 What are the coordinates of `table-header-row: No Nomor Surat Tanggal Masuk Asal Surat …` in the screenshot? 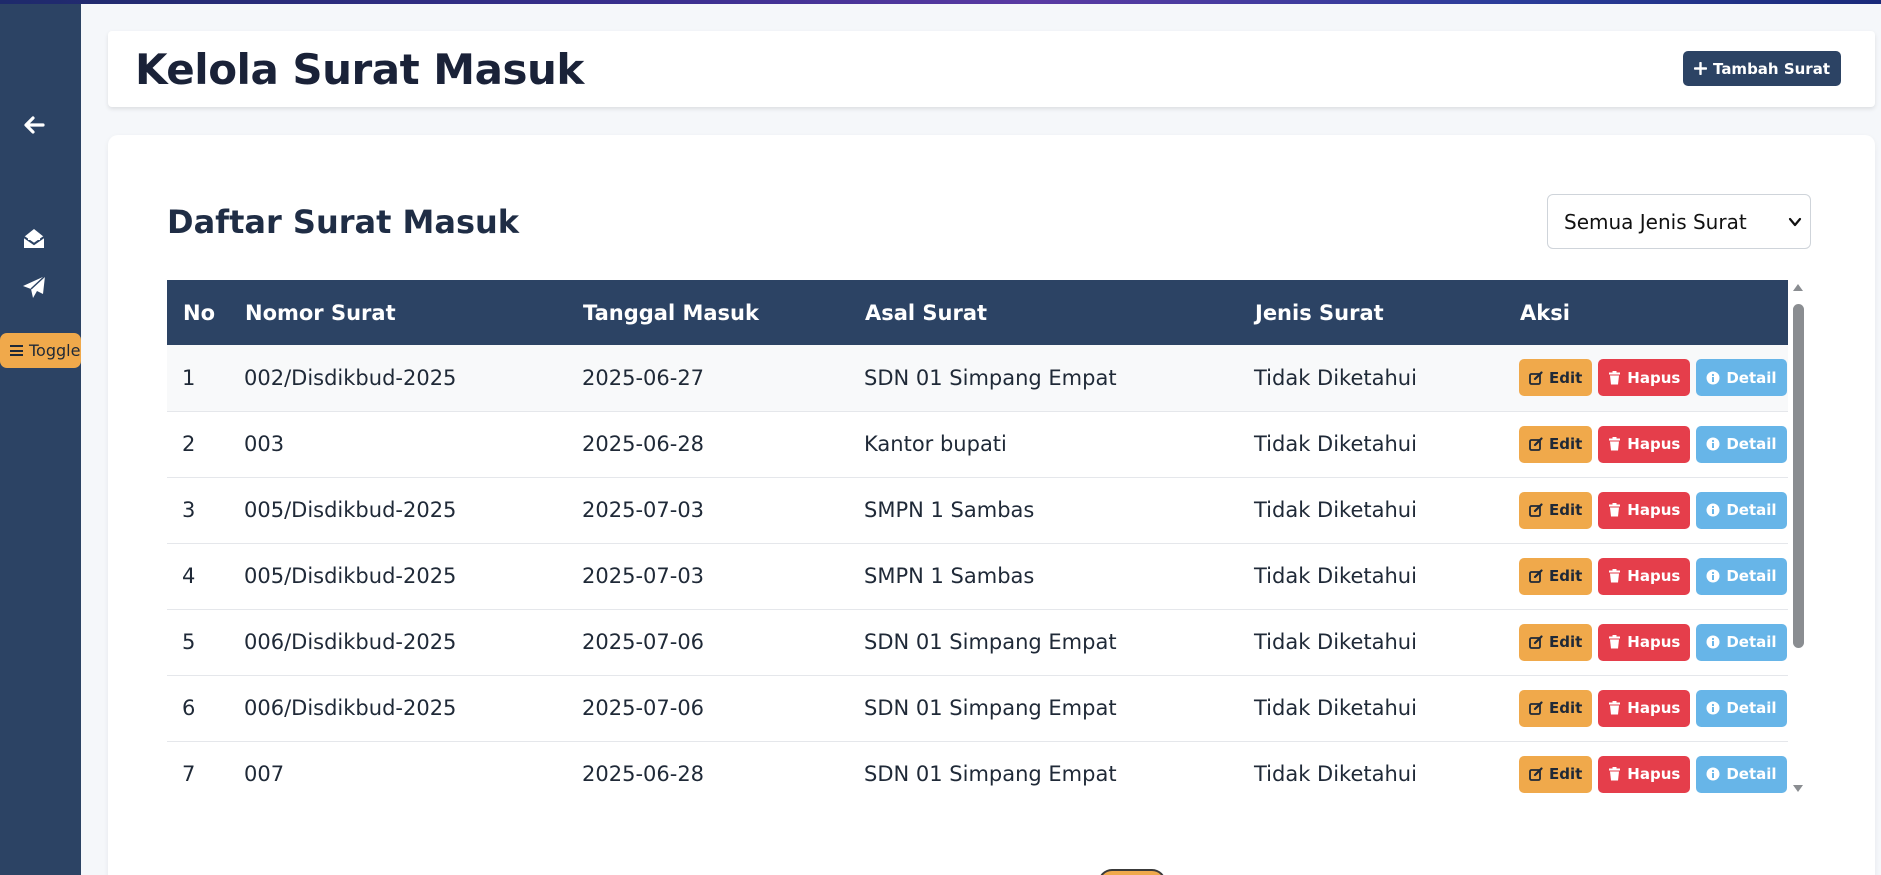 It's located at (977, 312).